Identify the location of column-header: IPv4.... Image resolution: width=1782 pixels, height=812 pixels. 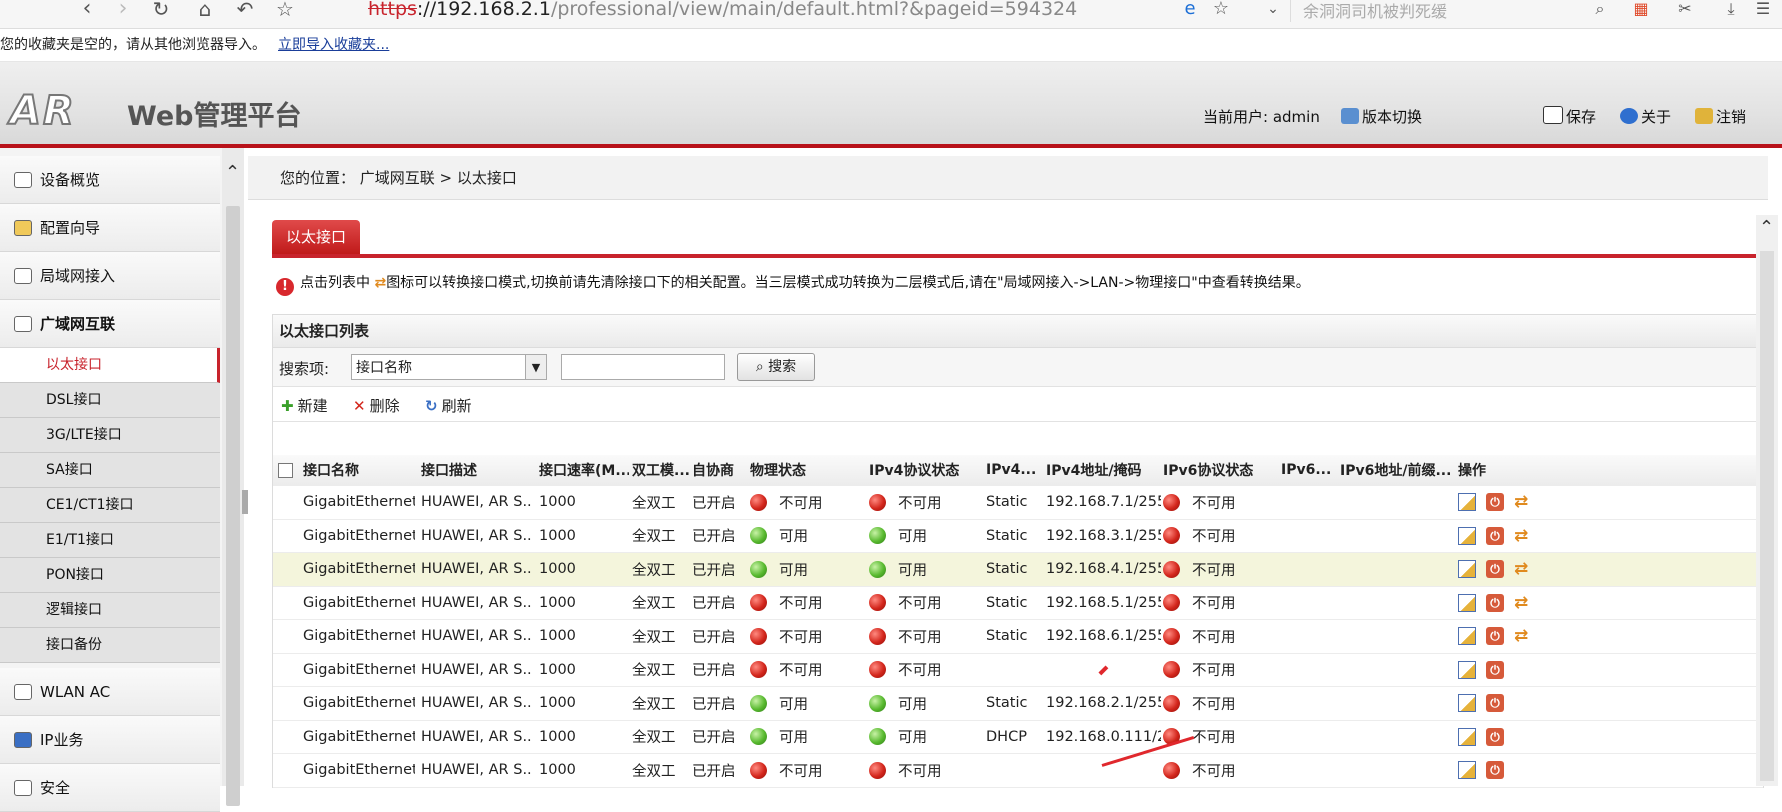
(1011, 470).